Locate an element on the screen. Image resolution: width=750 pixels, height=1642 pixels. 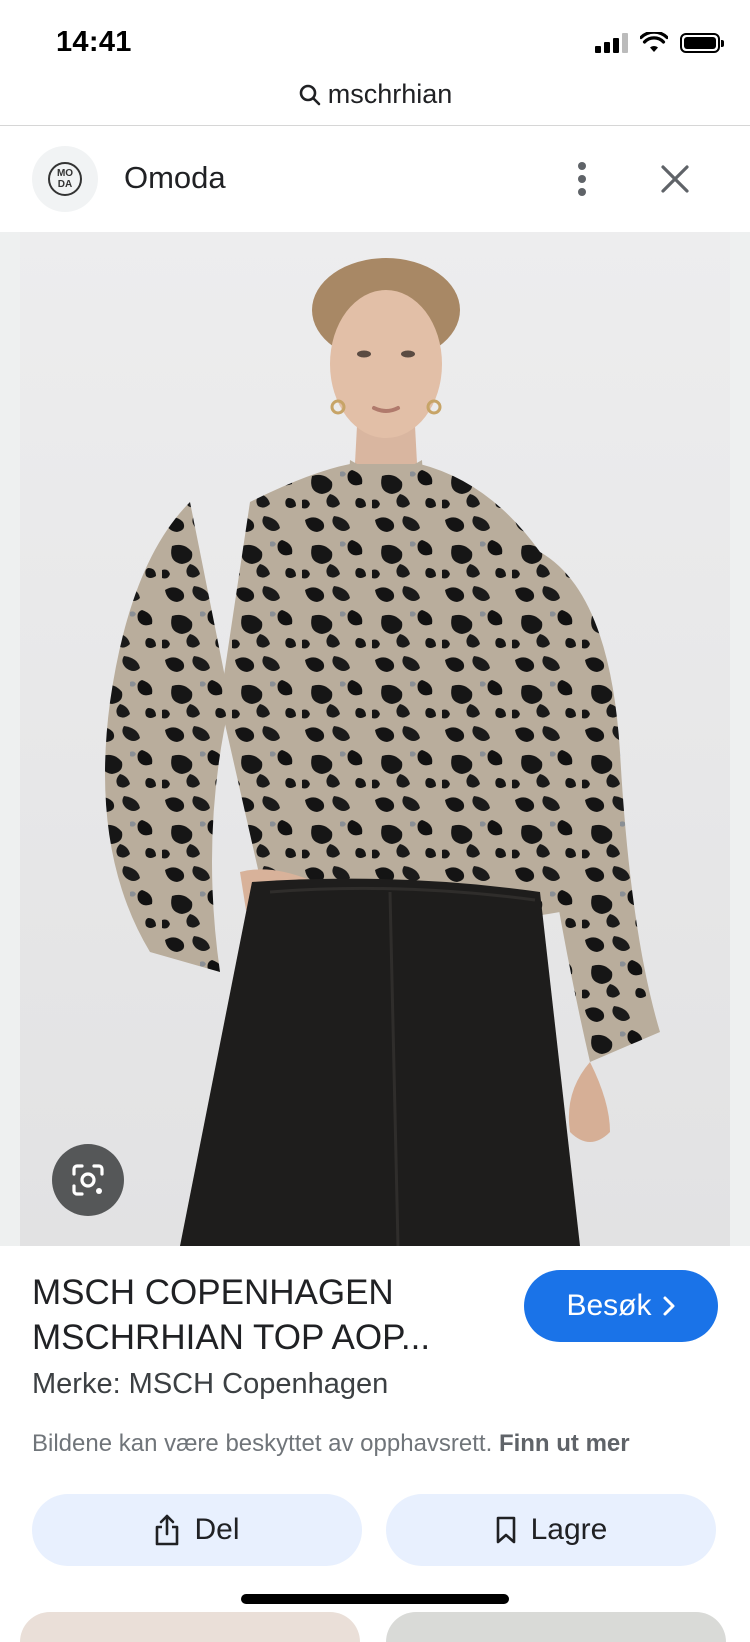
status-icons is located at coordinates (659, 43).